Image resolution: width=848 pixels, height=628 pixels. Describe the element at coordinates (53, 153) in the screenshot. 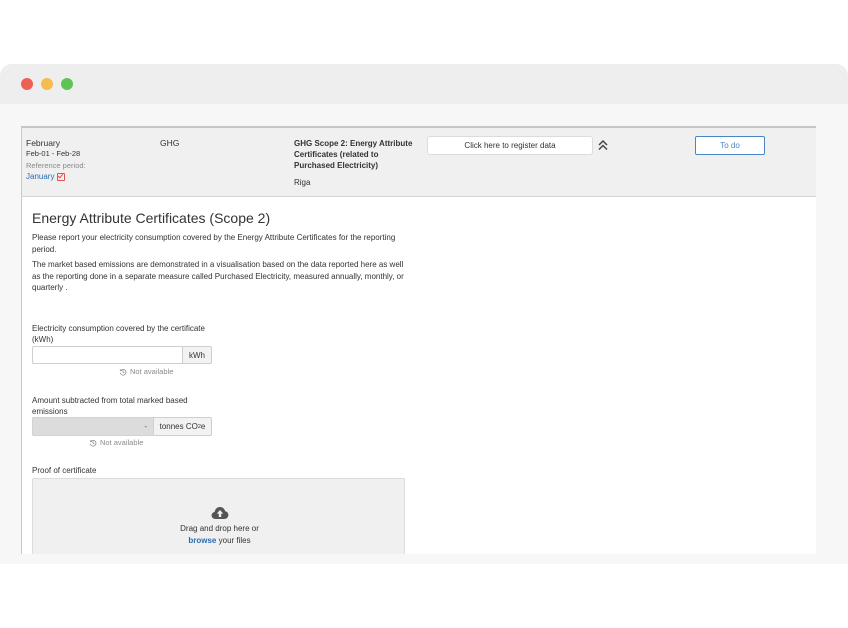

I see `period-range: Feb-01 - Feb-28` at that location.